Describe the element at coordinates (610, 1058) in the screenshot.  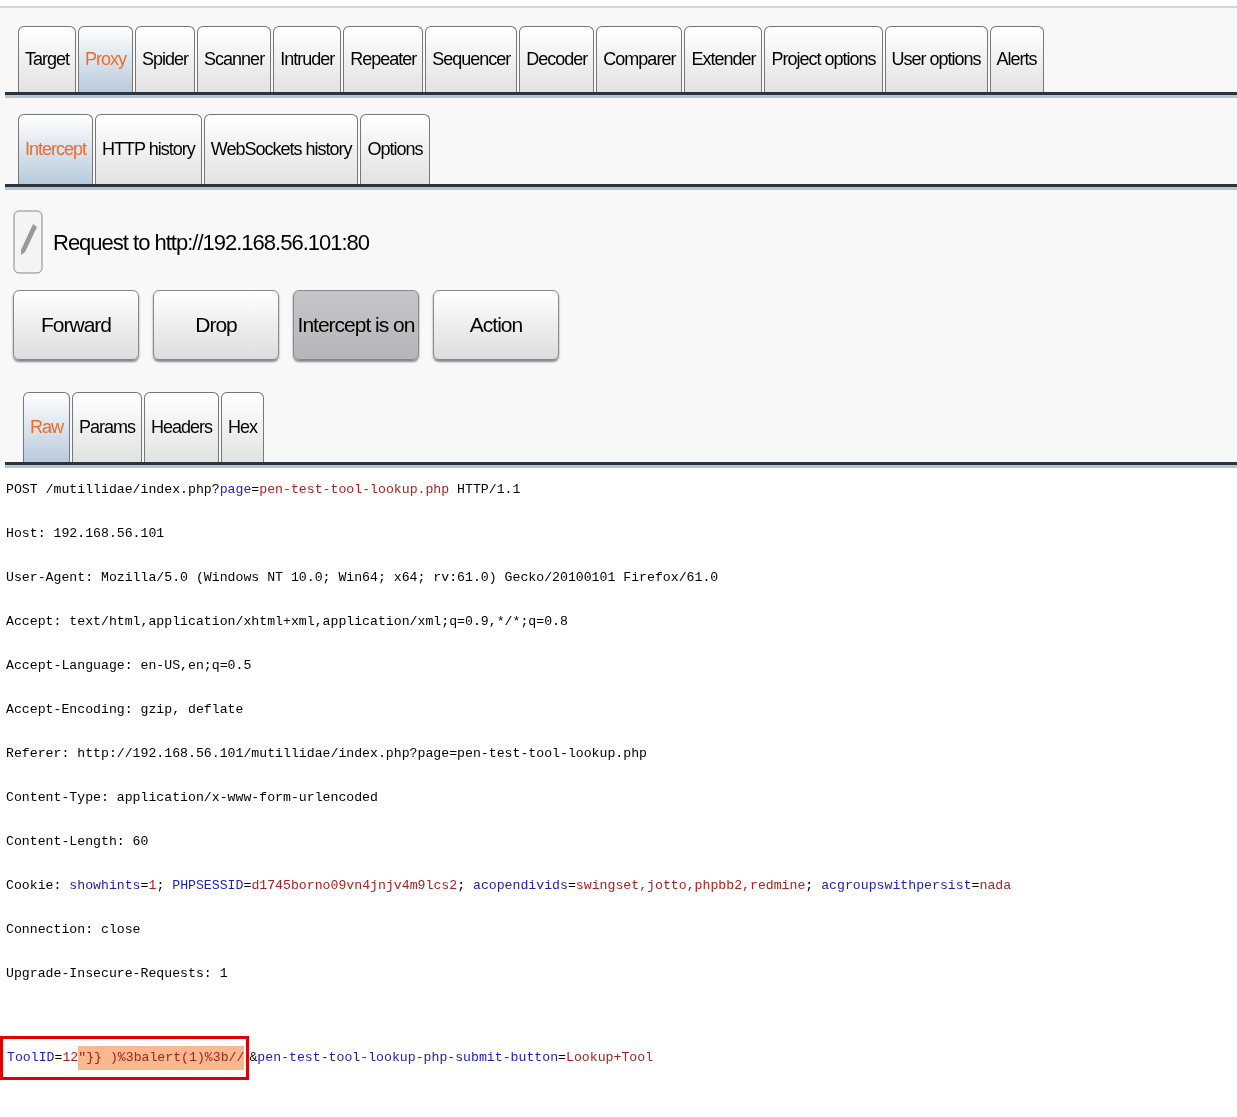
I see `parameter-value: Lookup+Tool` at that location.